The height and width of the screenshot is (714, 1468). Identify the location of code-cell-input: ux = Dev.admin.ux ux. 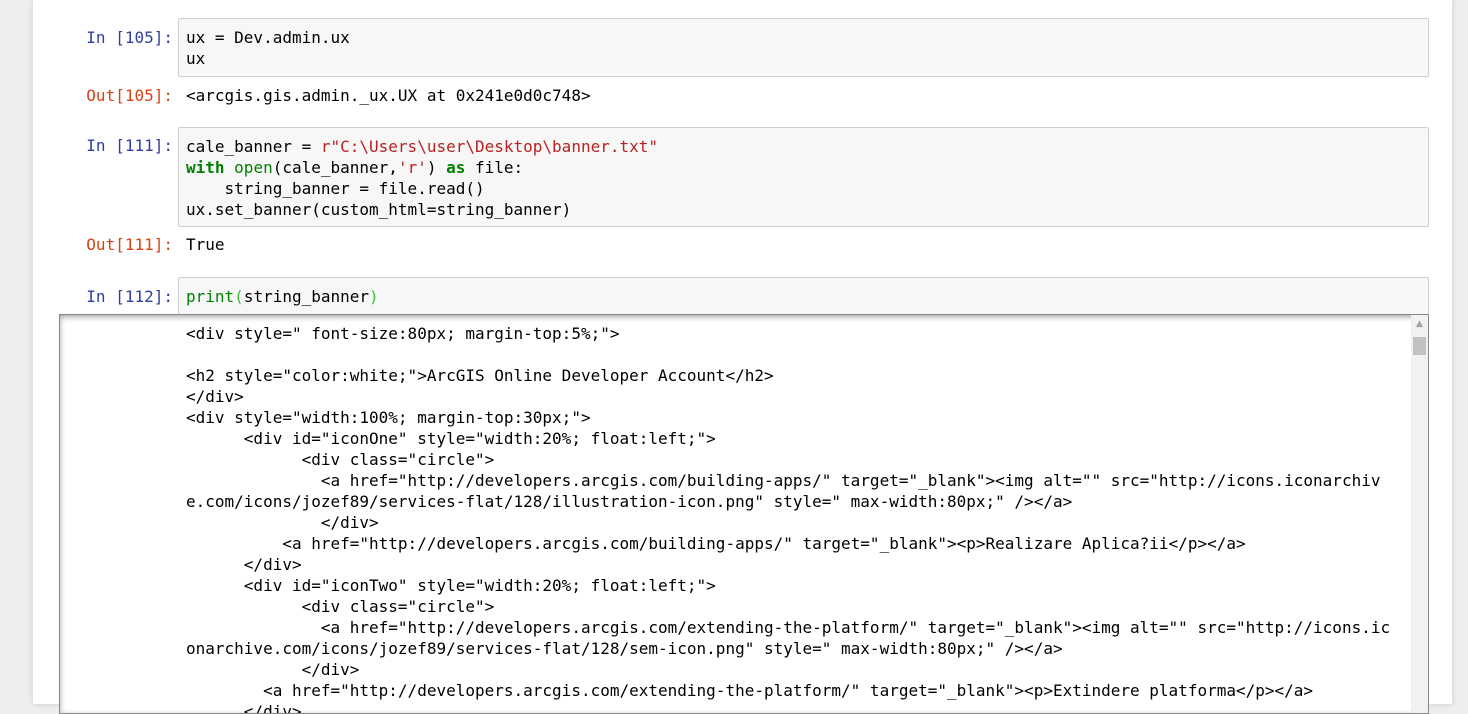
(803, 47).